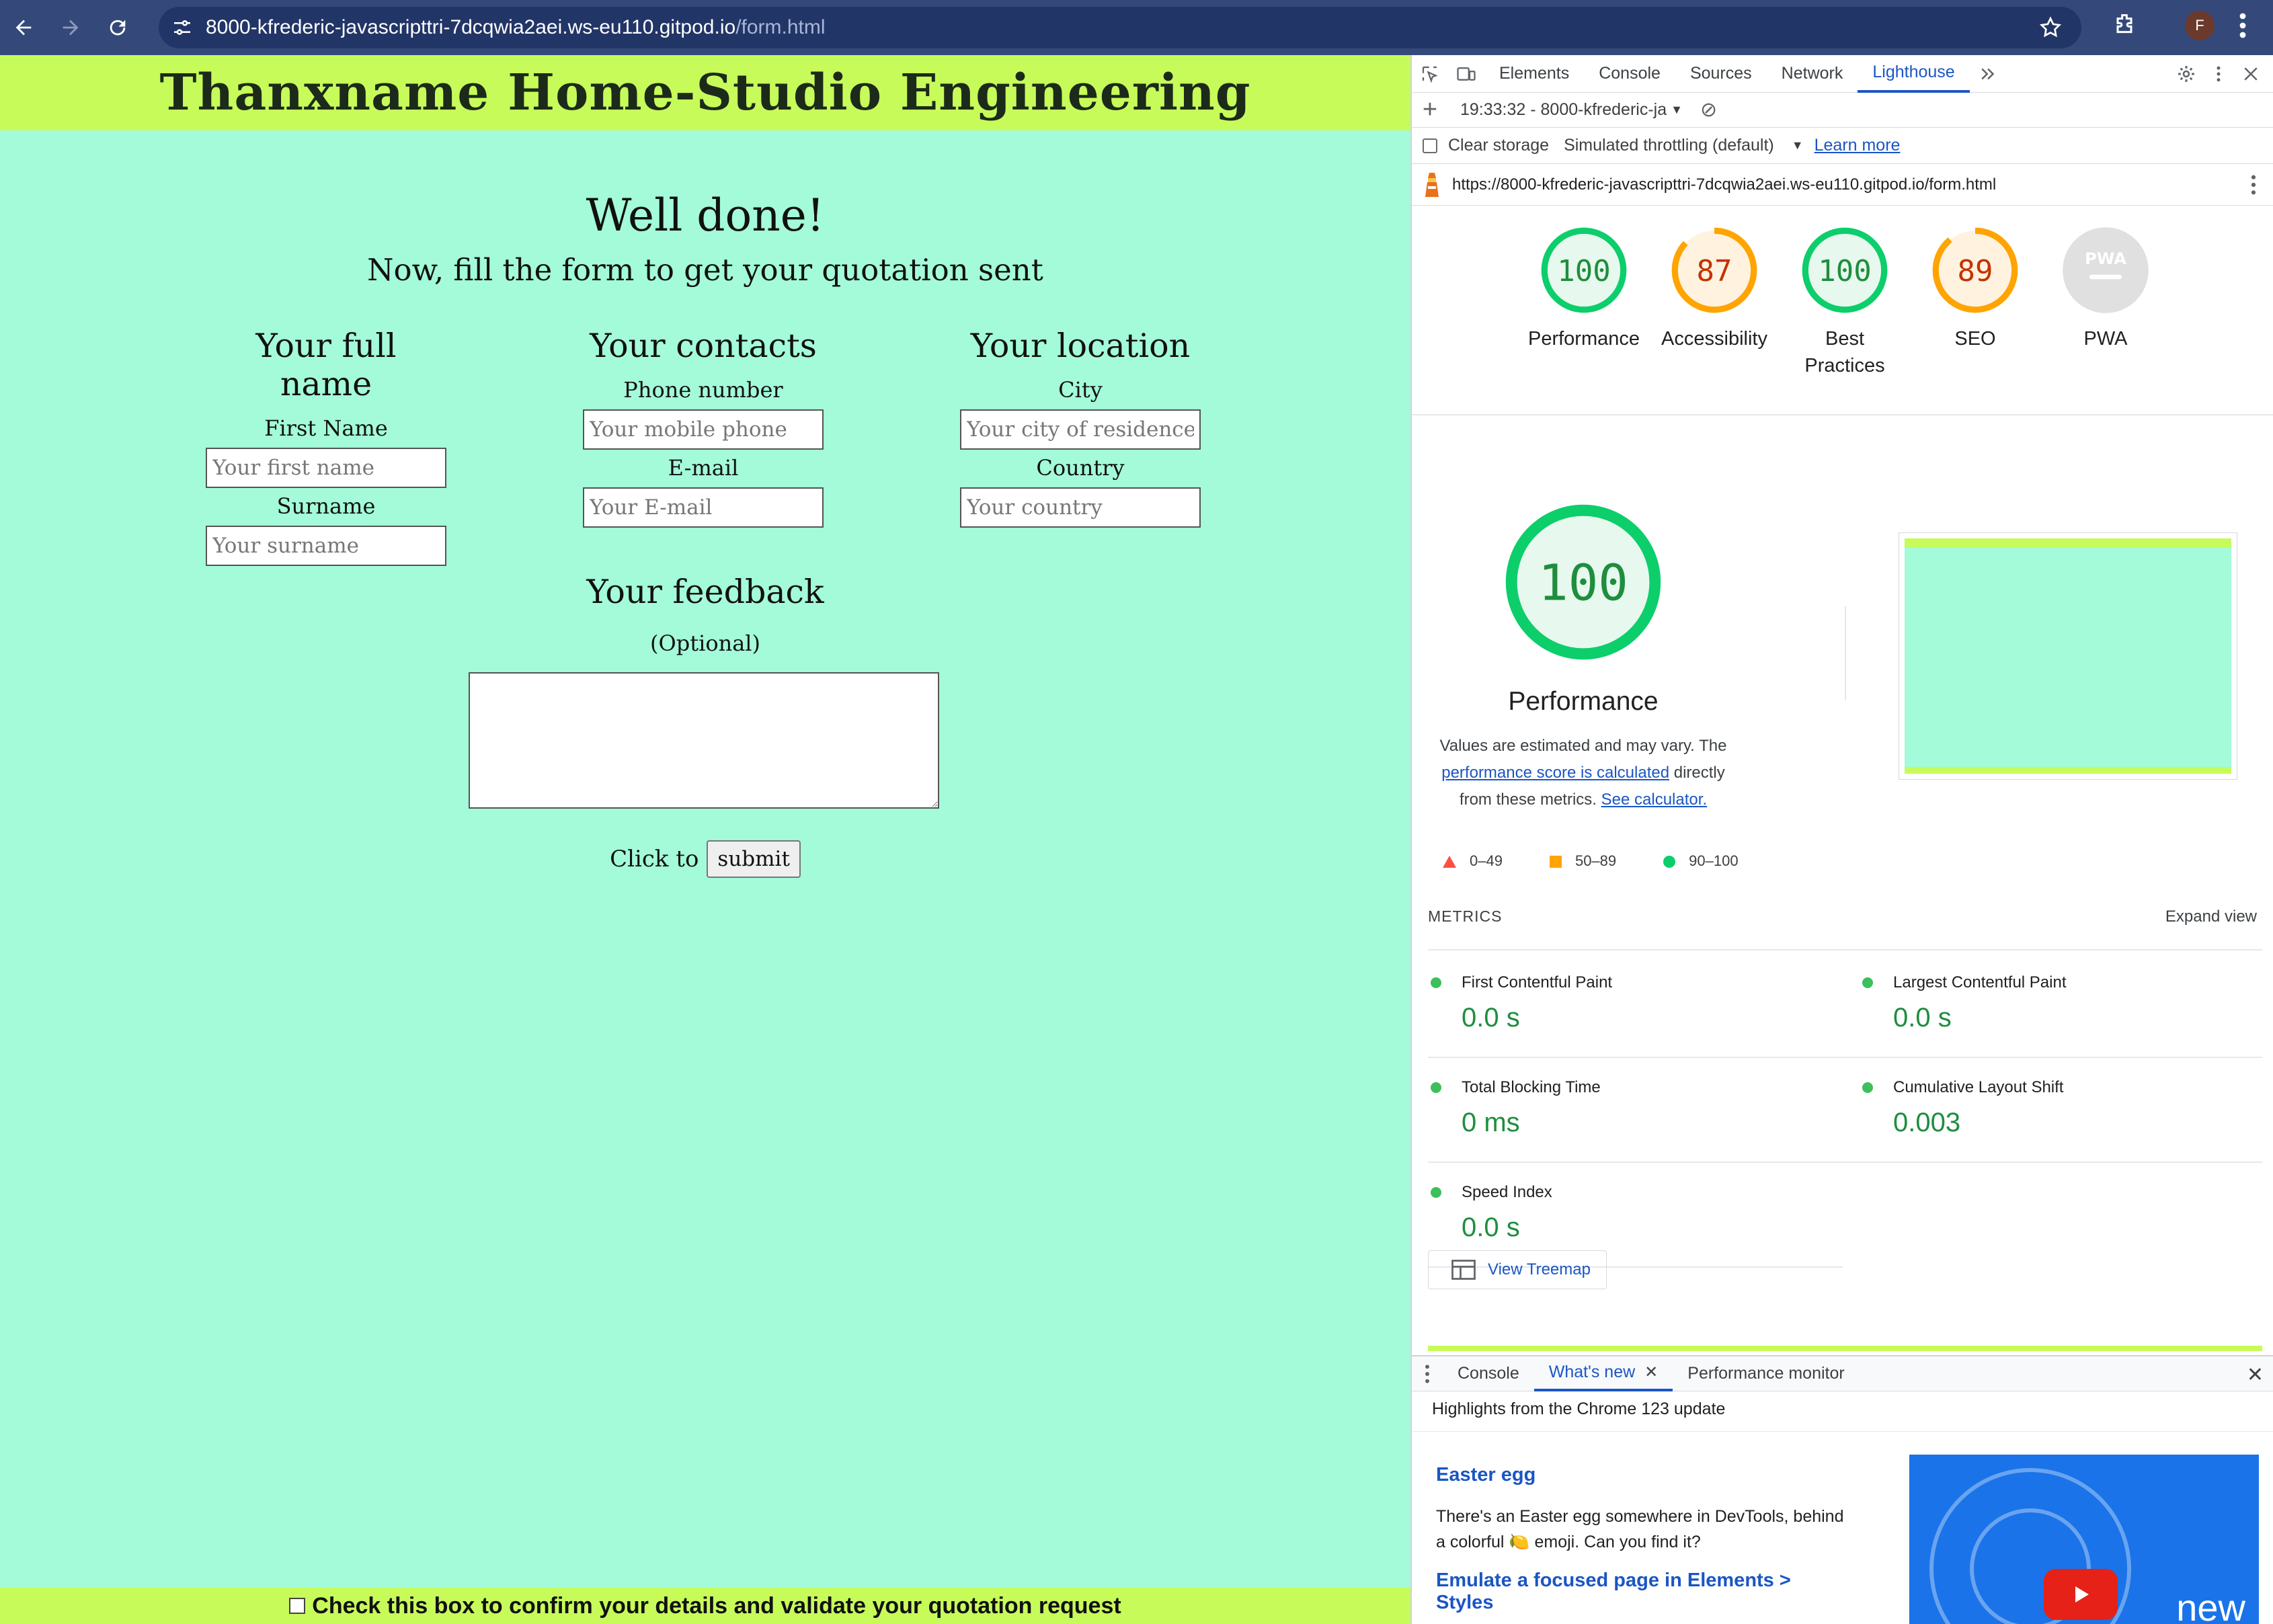  Describe the element at coordinates (1584, 289) in the screenshot. I see `gauge-performance: 100 Performance` at that location.